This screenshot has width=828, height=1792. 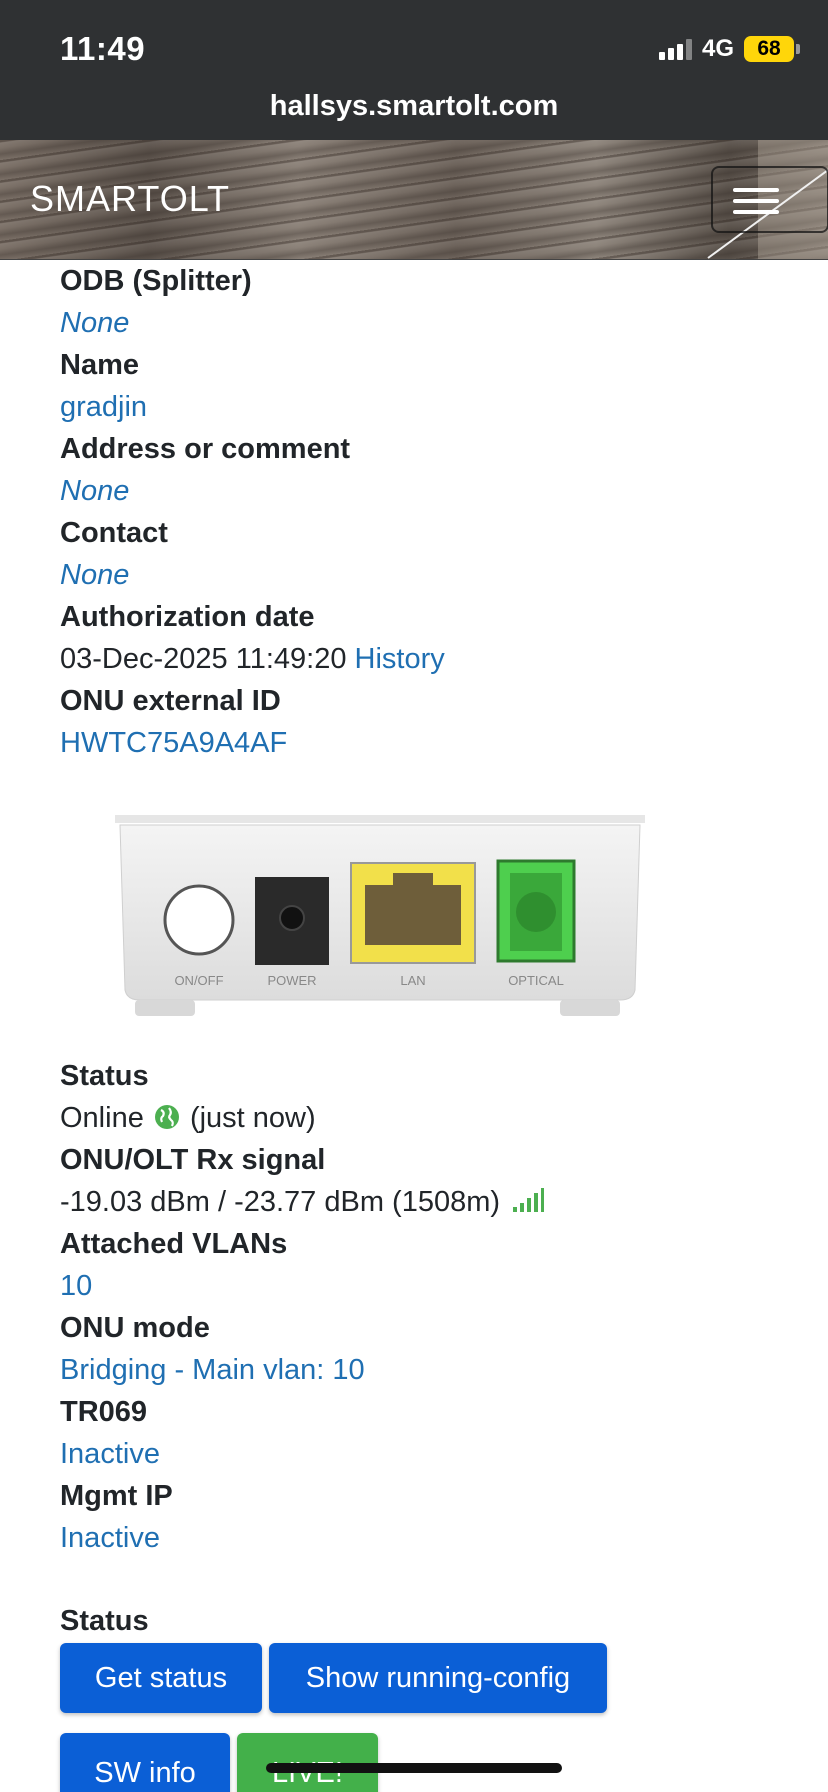 I want to click on navbar: SMARTOLT, so click(x=414, y=200).